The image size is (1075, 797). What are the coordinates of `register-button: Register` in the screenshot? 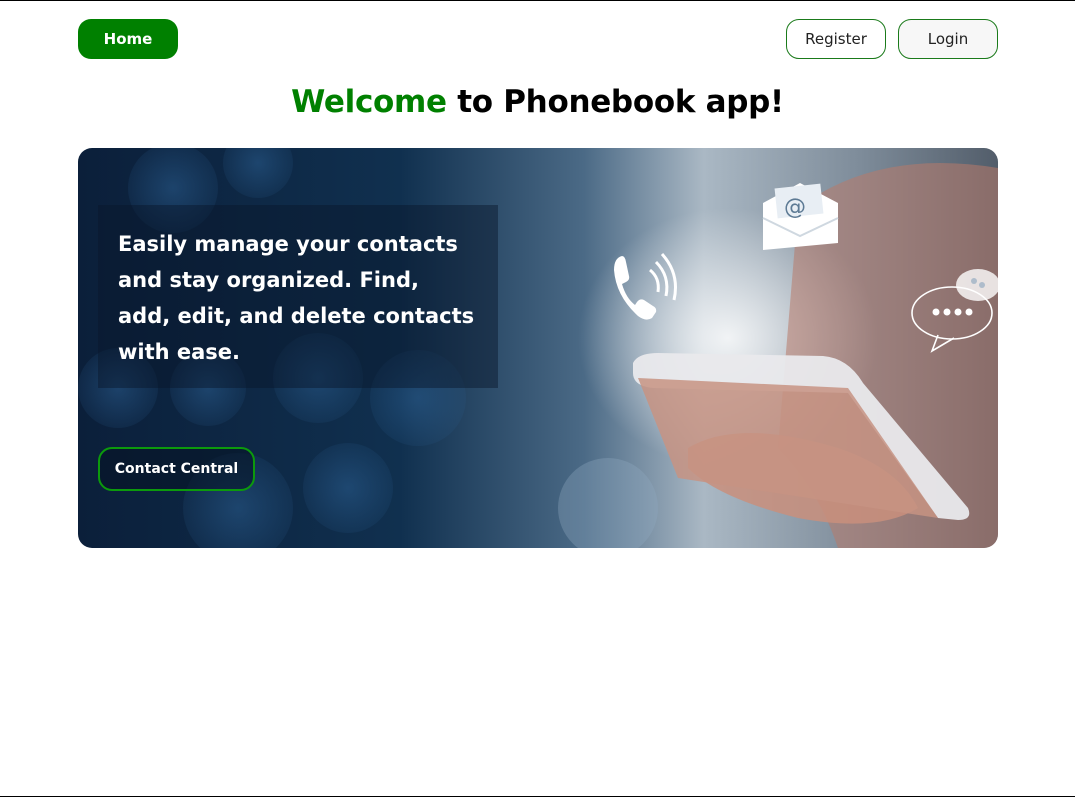 It's located at (836, 39).